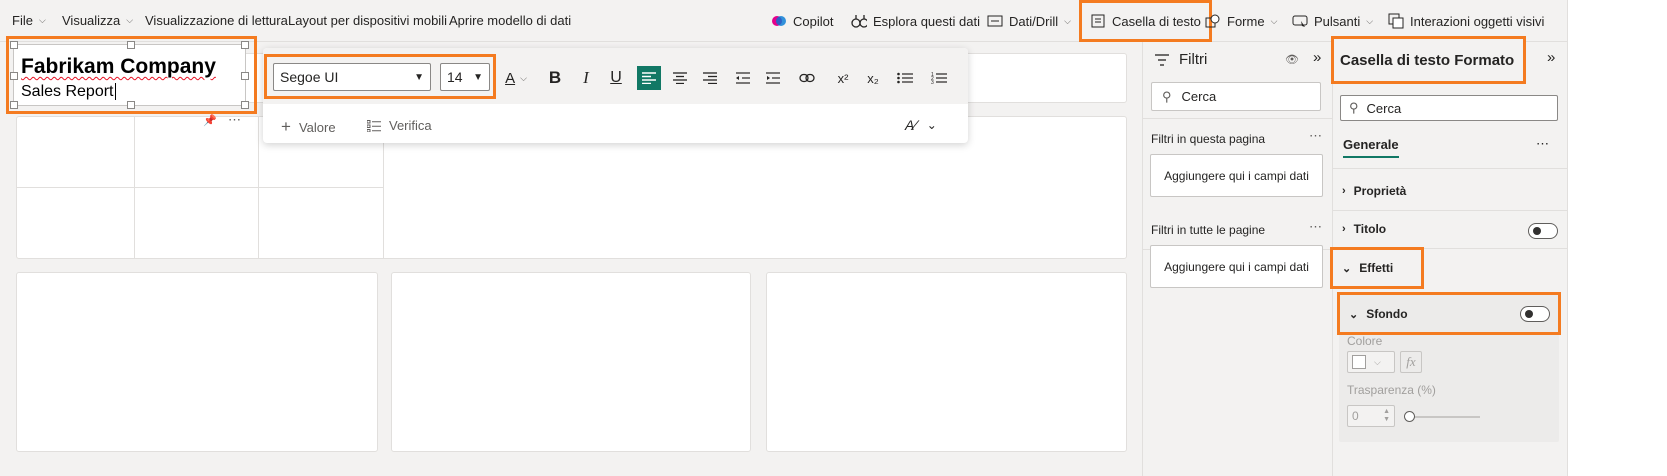 The height and width of the screenshot is (476, 1667). I want to click on format-pane-title-text: Casella di testo Formato, so click(1427, 60).